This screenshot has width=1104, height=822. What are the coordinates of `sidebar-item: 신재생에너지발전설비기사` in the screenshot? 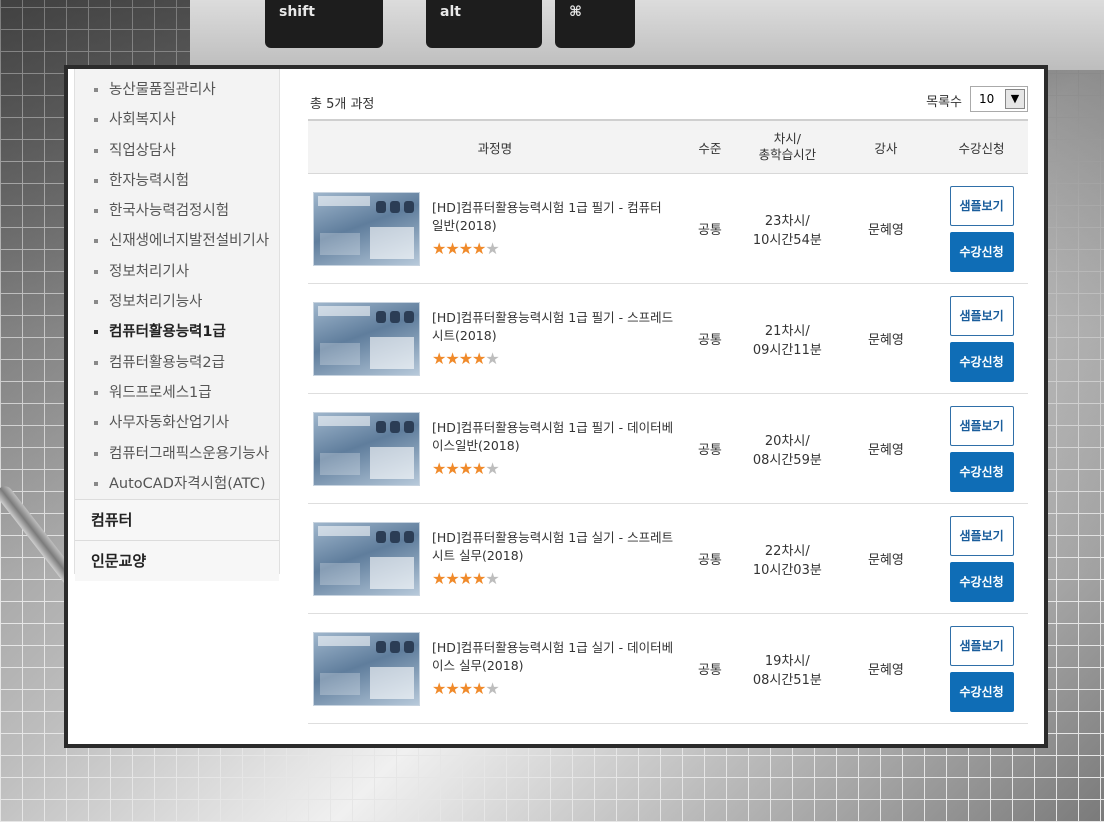 It's located at (177, 241).